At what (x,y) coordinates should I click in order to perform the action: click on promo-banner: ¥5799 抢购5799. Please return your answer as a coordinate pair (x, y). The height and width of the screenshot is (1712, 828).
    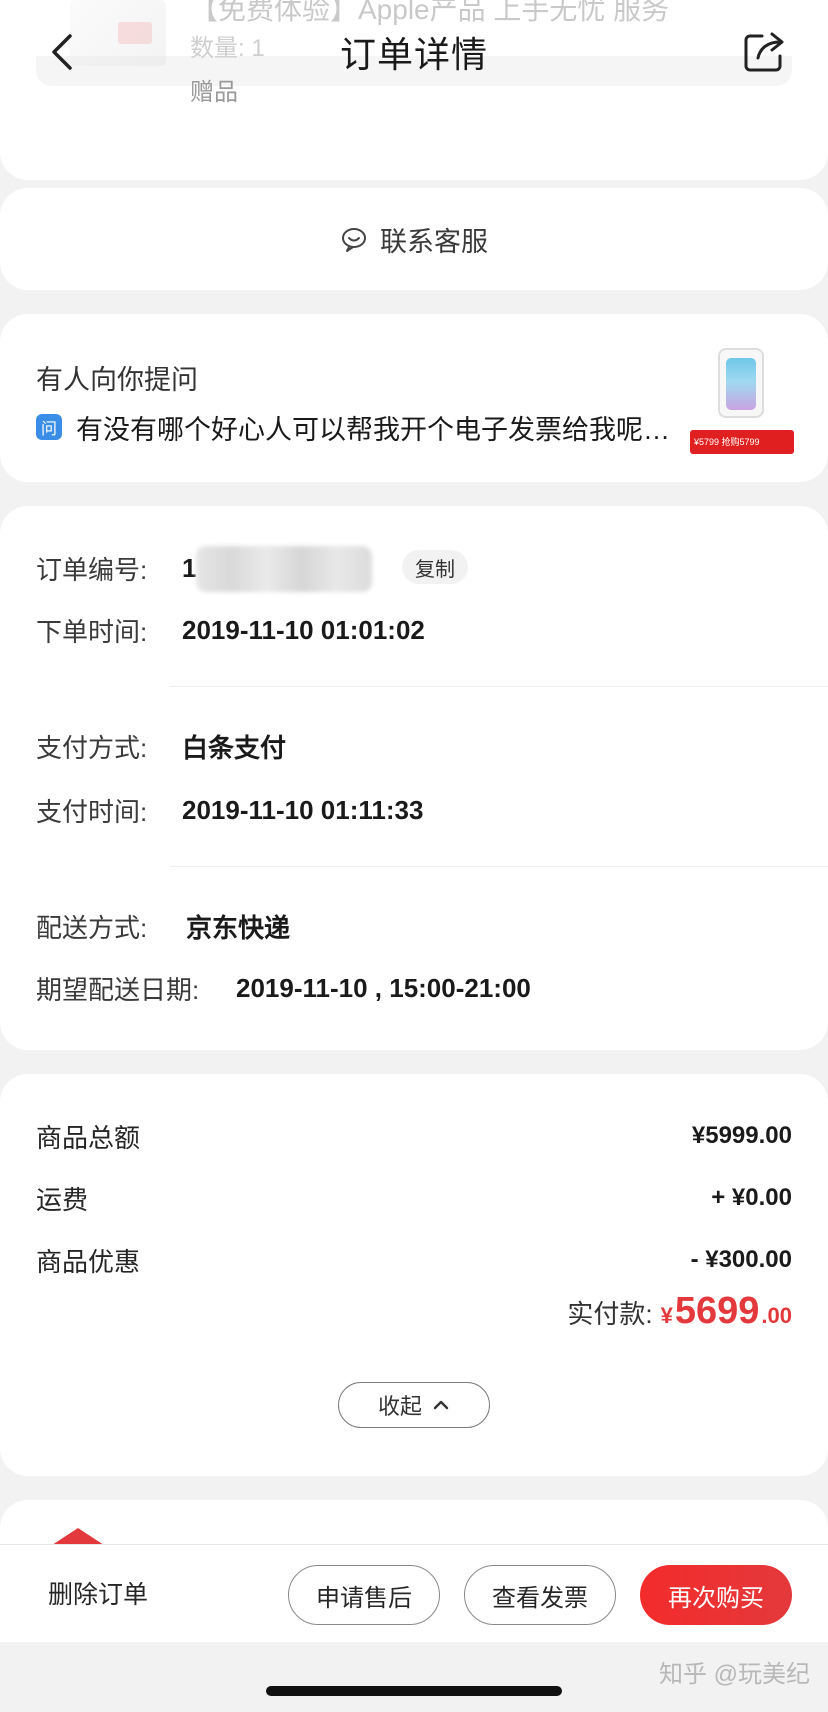
    Looking at the image, I should click on (742, 442).